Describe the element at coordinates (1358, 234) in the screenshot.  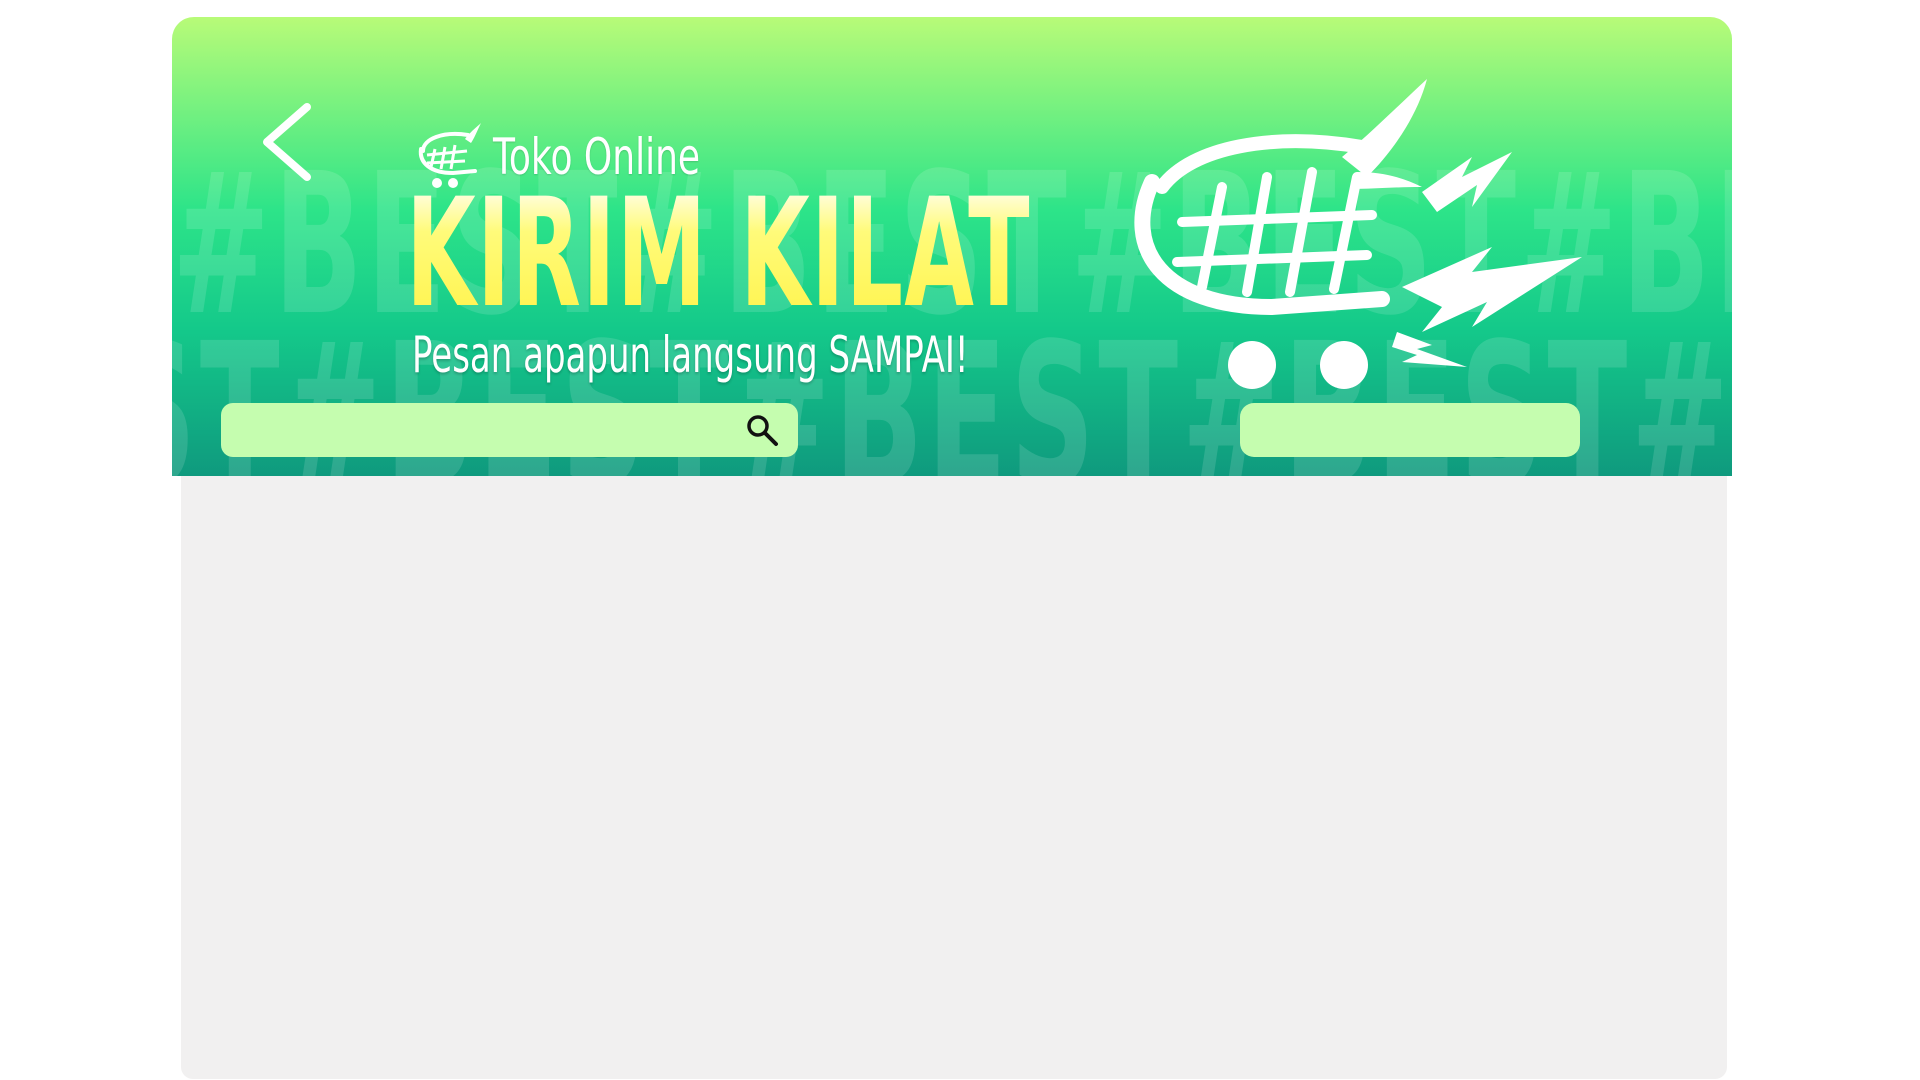
I see `cart-lightning-icon` at that location.